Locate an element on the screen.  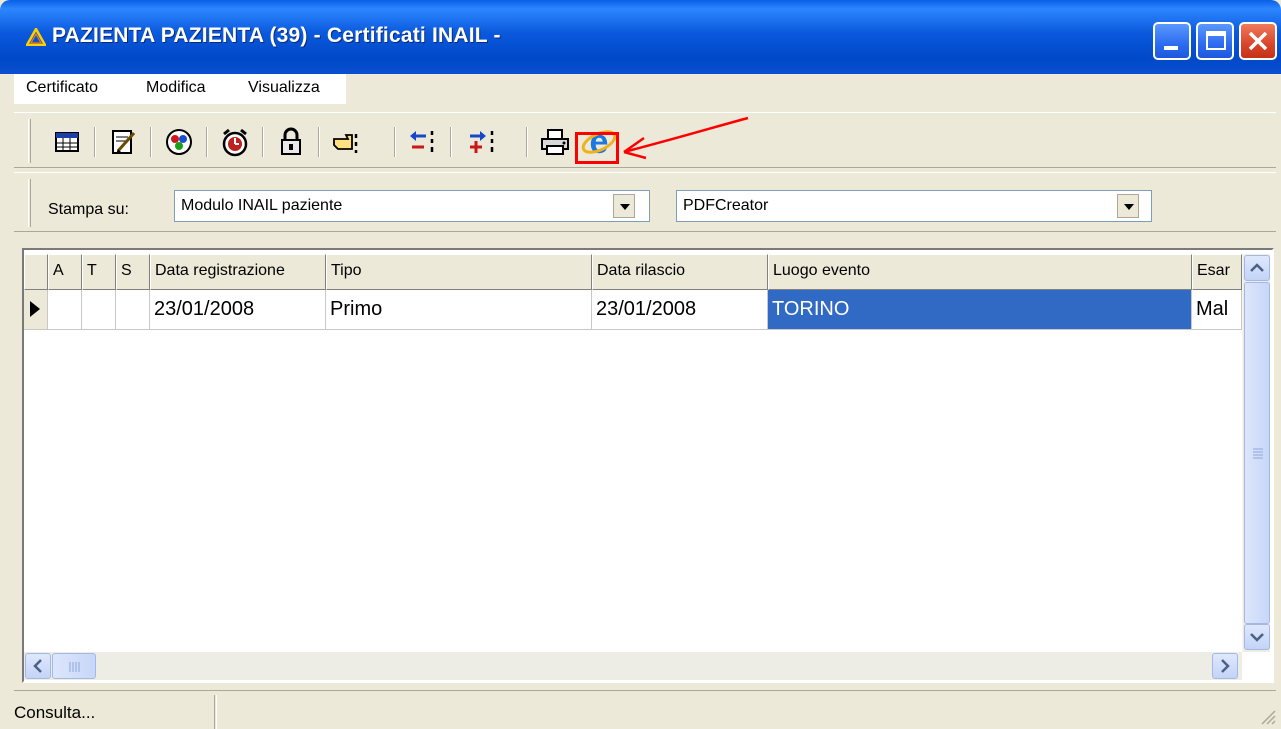
column-header-s: S is located at coordinates (133, 272).